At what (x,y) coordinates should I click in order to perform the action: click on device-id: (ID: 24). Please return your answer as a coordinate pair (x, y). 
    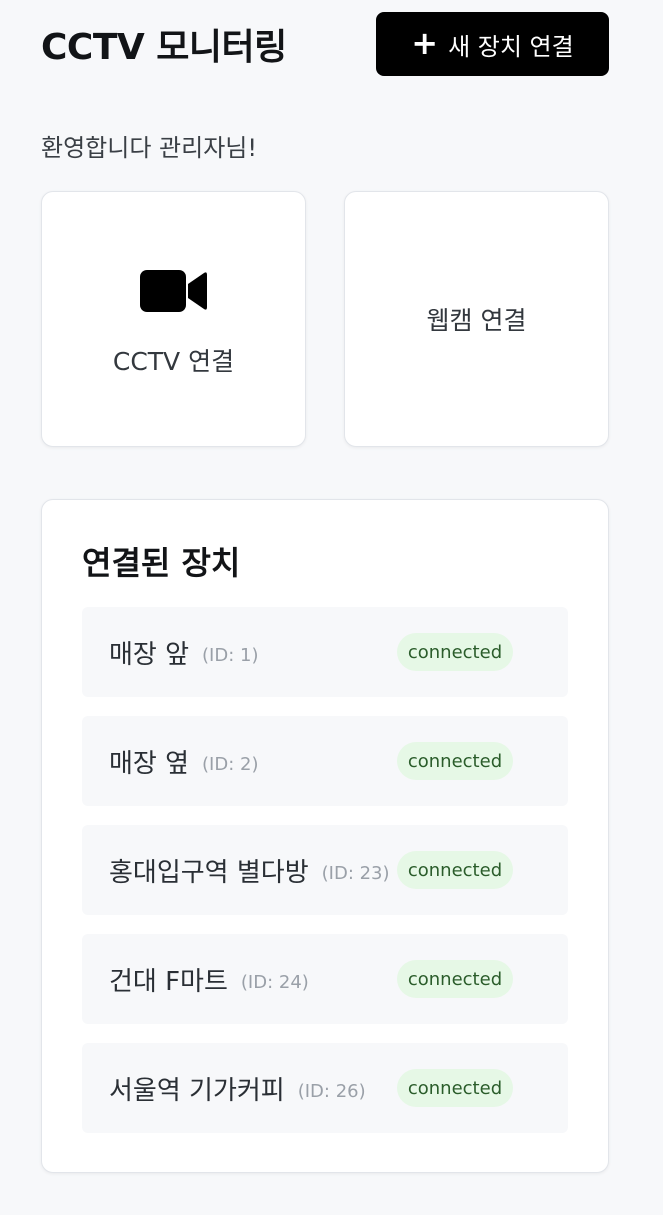
    Looking at the image, I should click on (274, 982).